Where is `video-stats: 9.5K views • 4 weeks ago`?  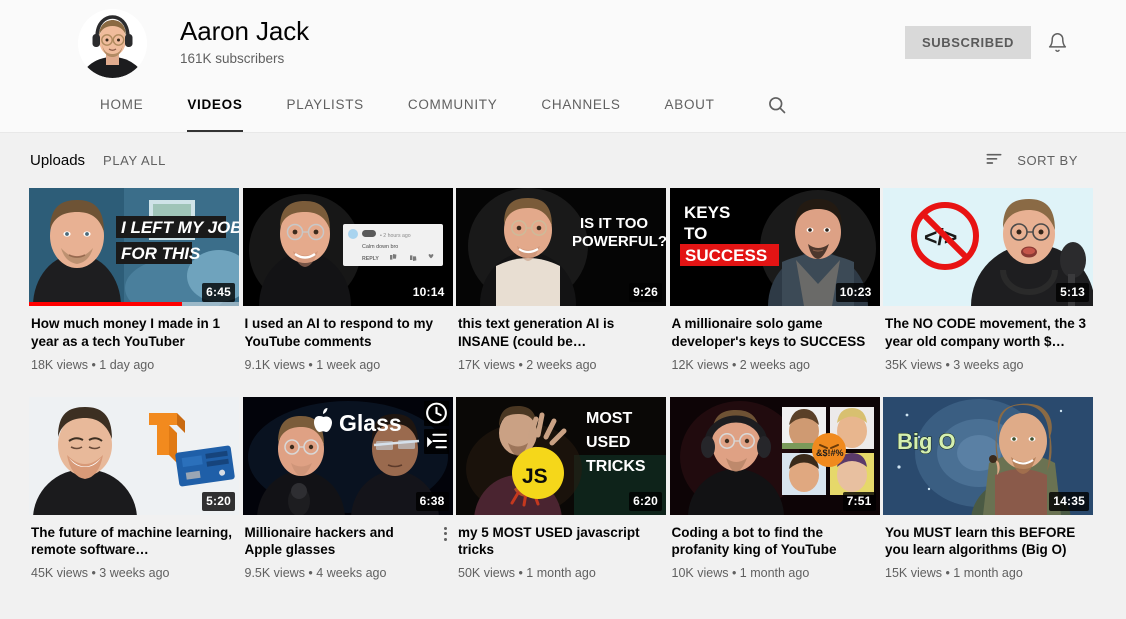
video-stats: 9.5K views • 4 weeks ago is located at coordinates (315, 573).